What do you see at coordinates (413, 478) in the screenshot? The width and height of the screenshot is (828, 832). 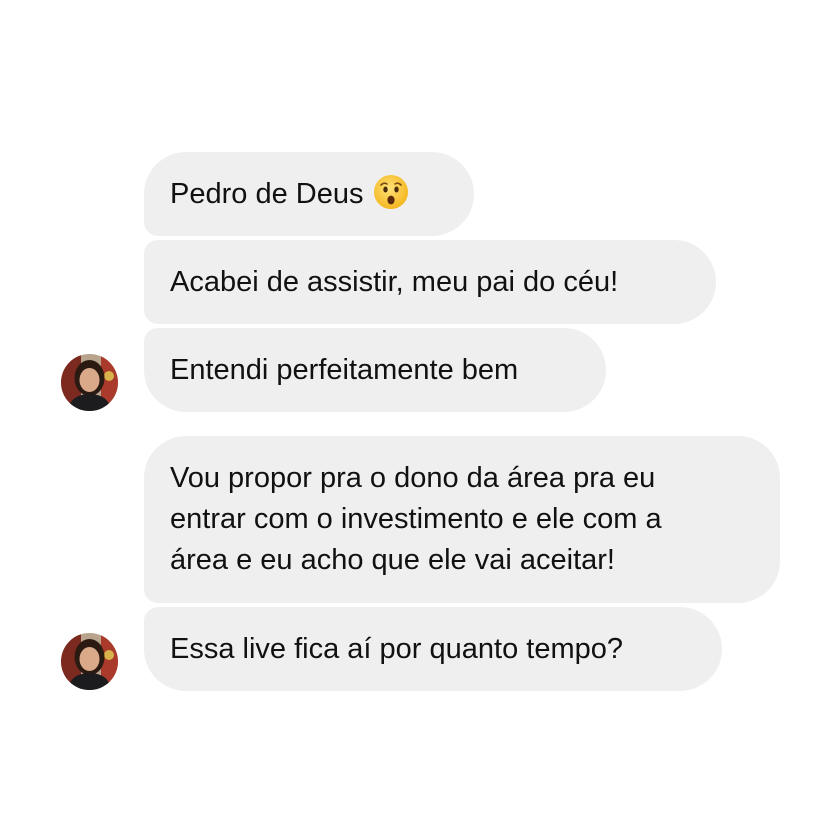 I see `message-text-line: Vou propor pra o dono da área pra eu` at bounding box center [413, 478].